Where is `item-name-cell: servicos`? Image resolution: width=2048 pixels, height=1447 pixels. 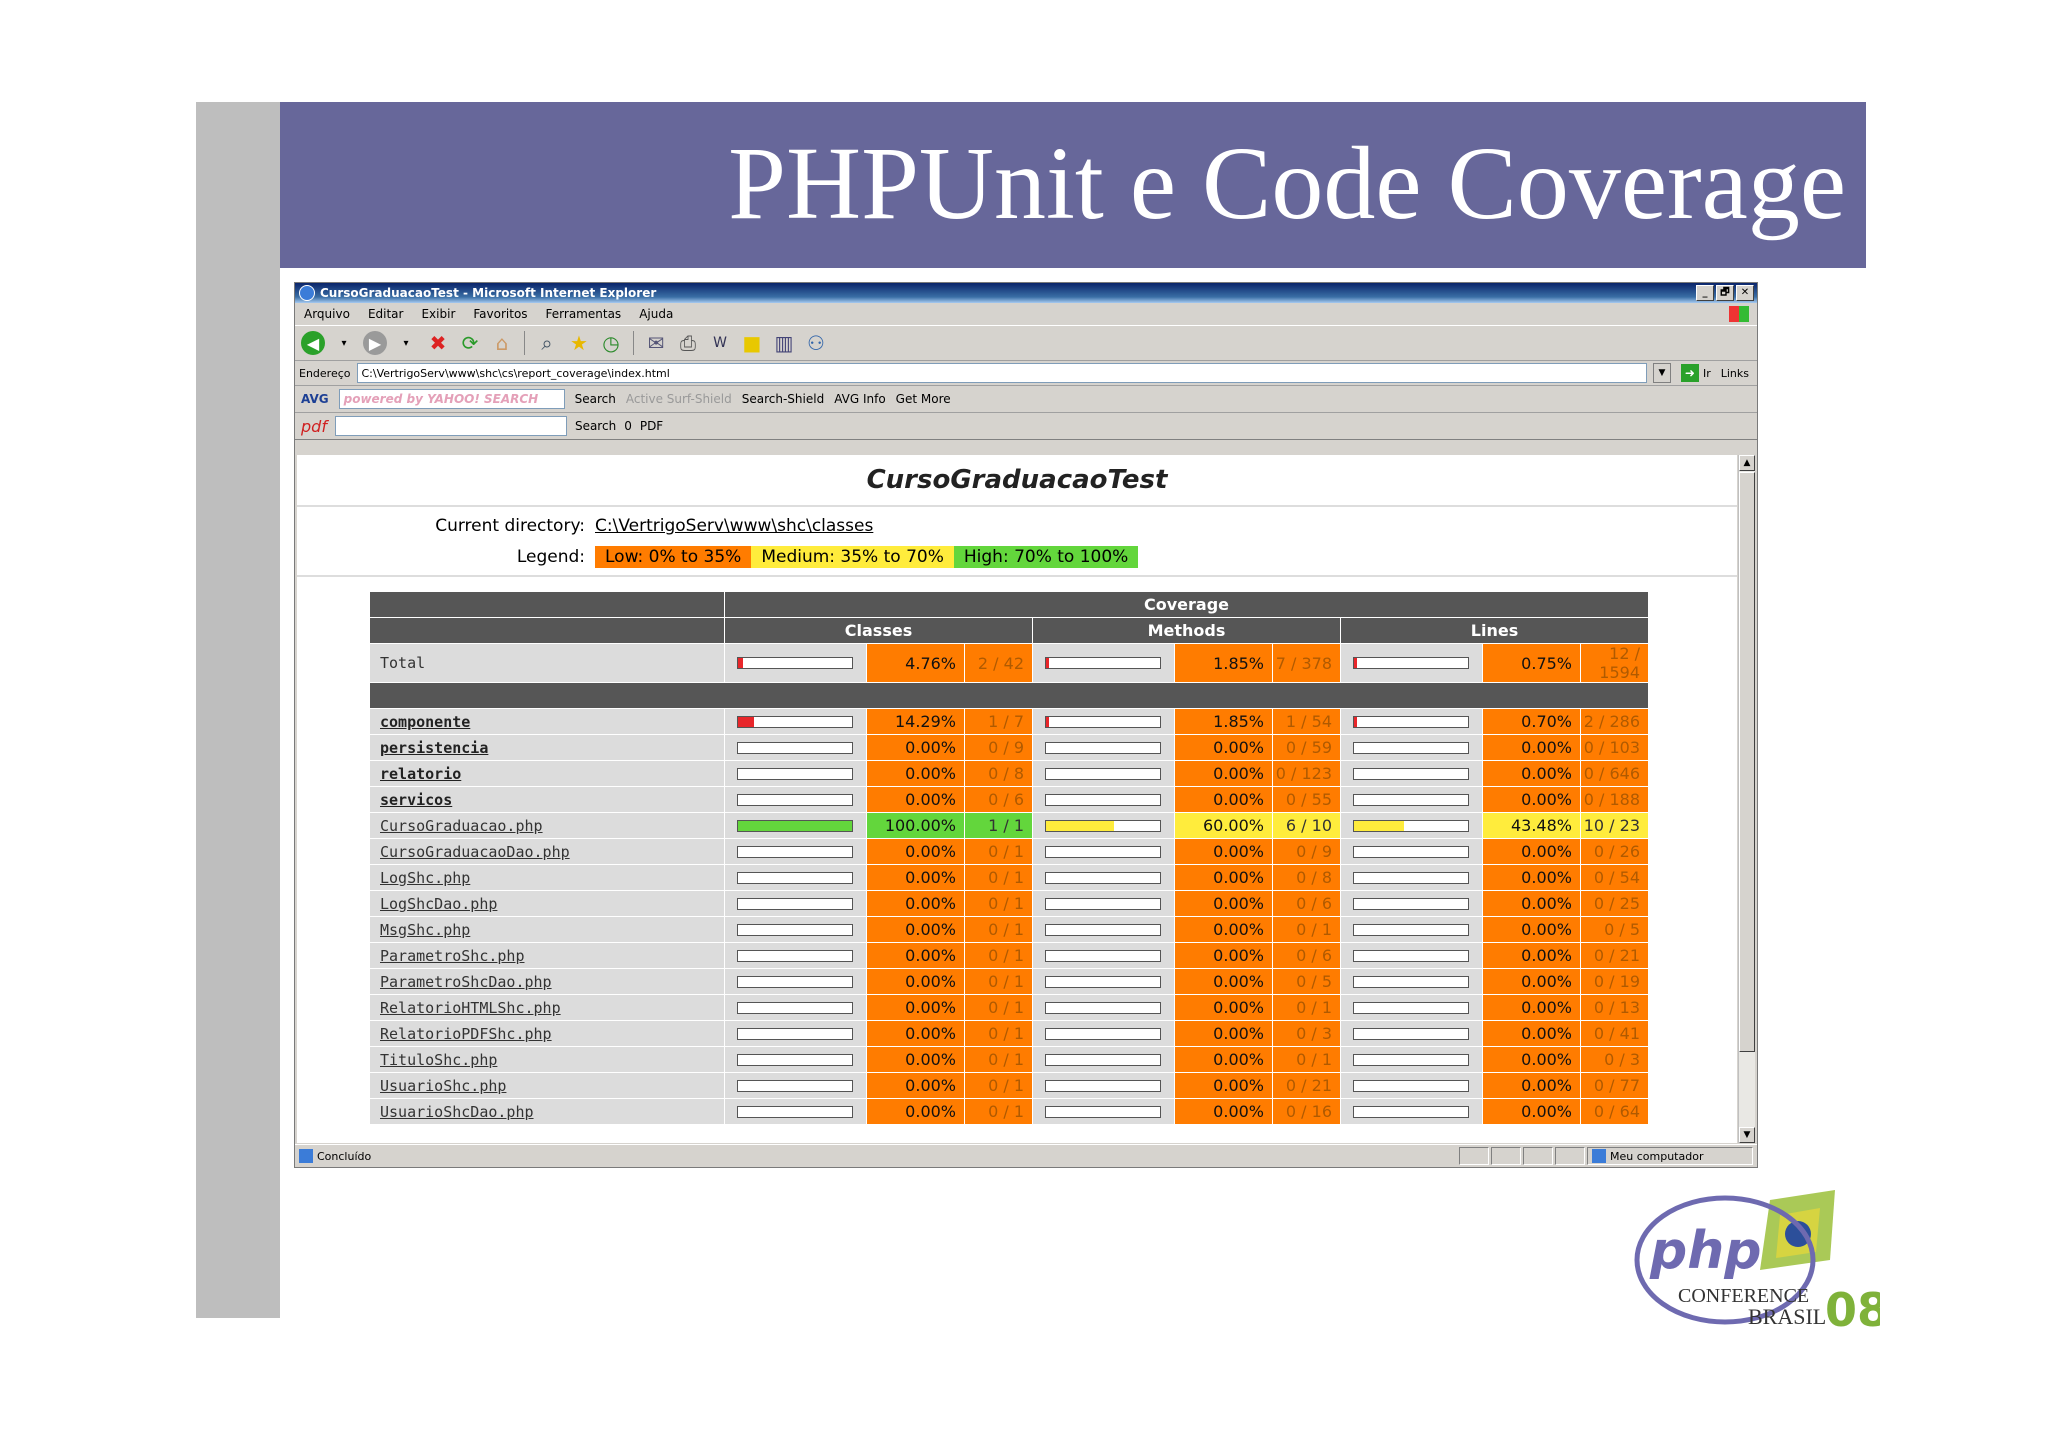
item-name-cell: servicos is located at coordinates (547, 799).